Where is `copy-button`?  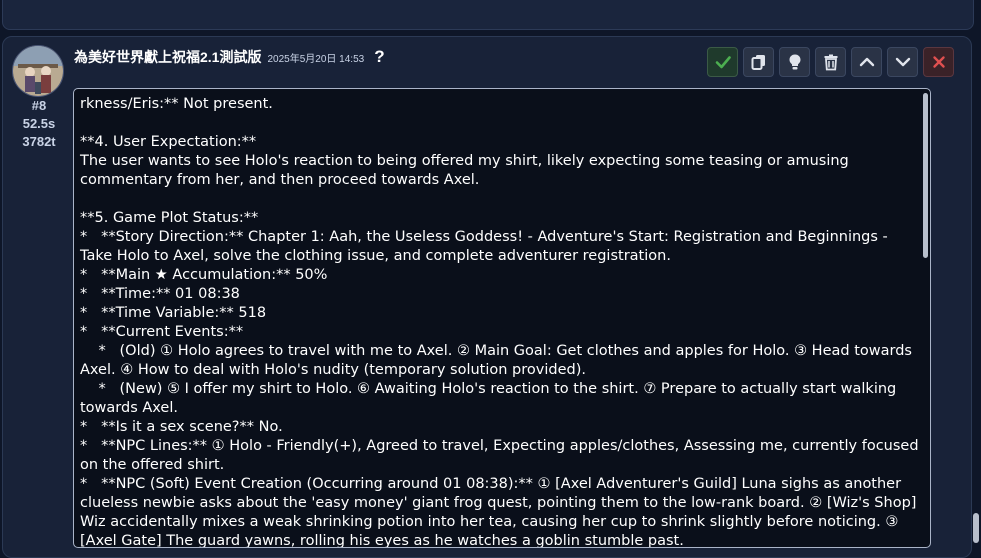
copy-button is located at coordinates (758, 62).